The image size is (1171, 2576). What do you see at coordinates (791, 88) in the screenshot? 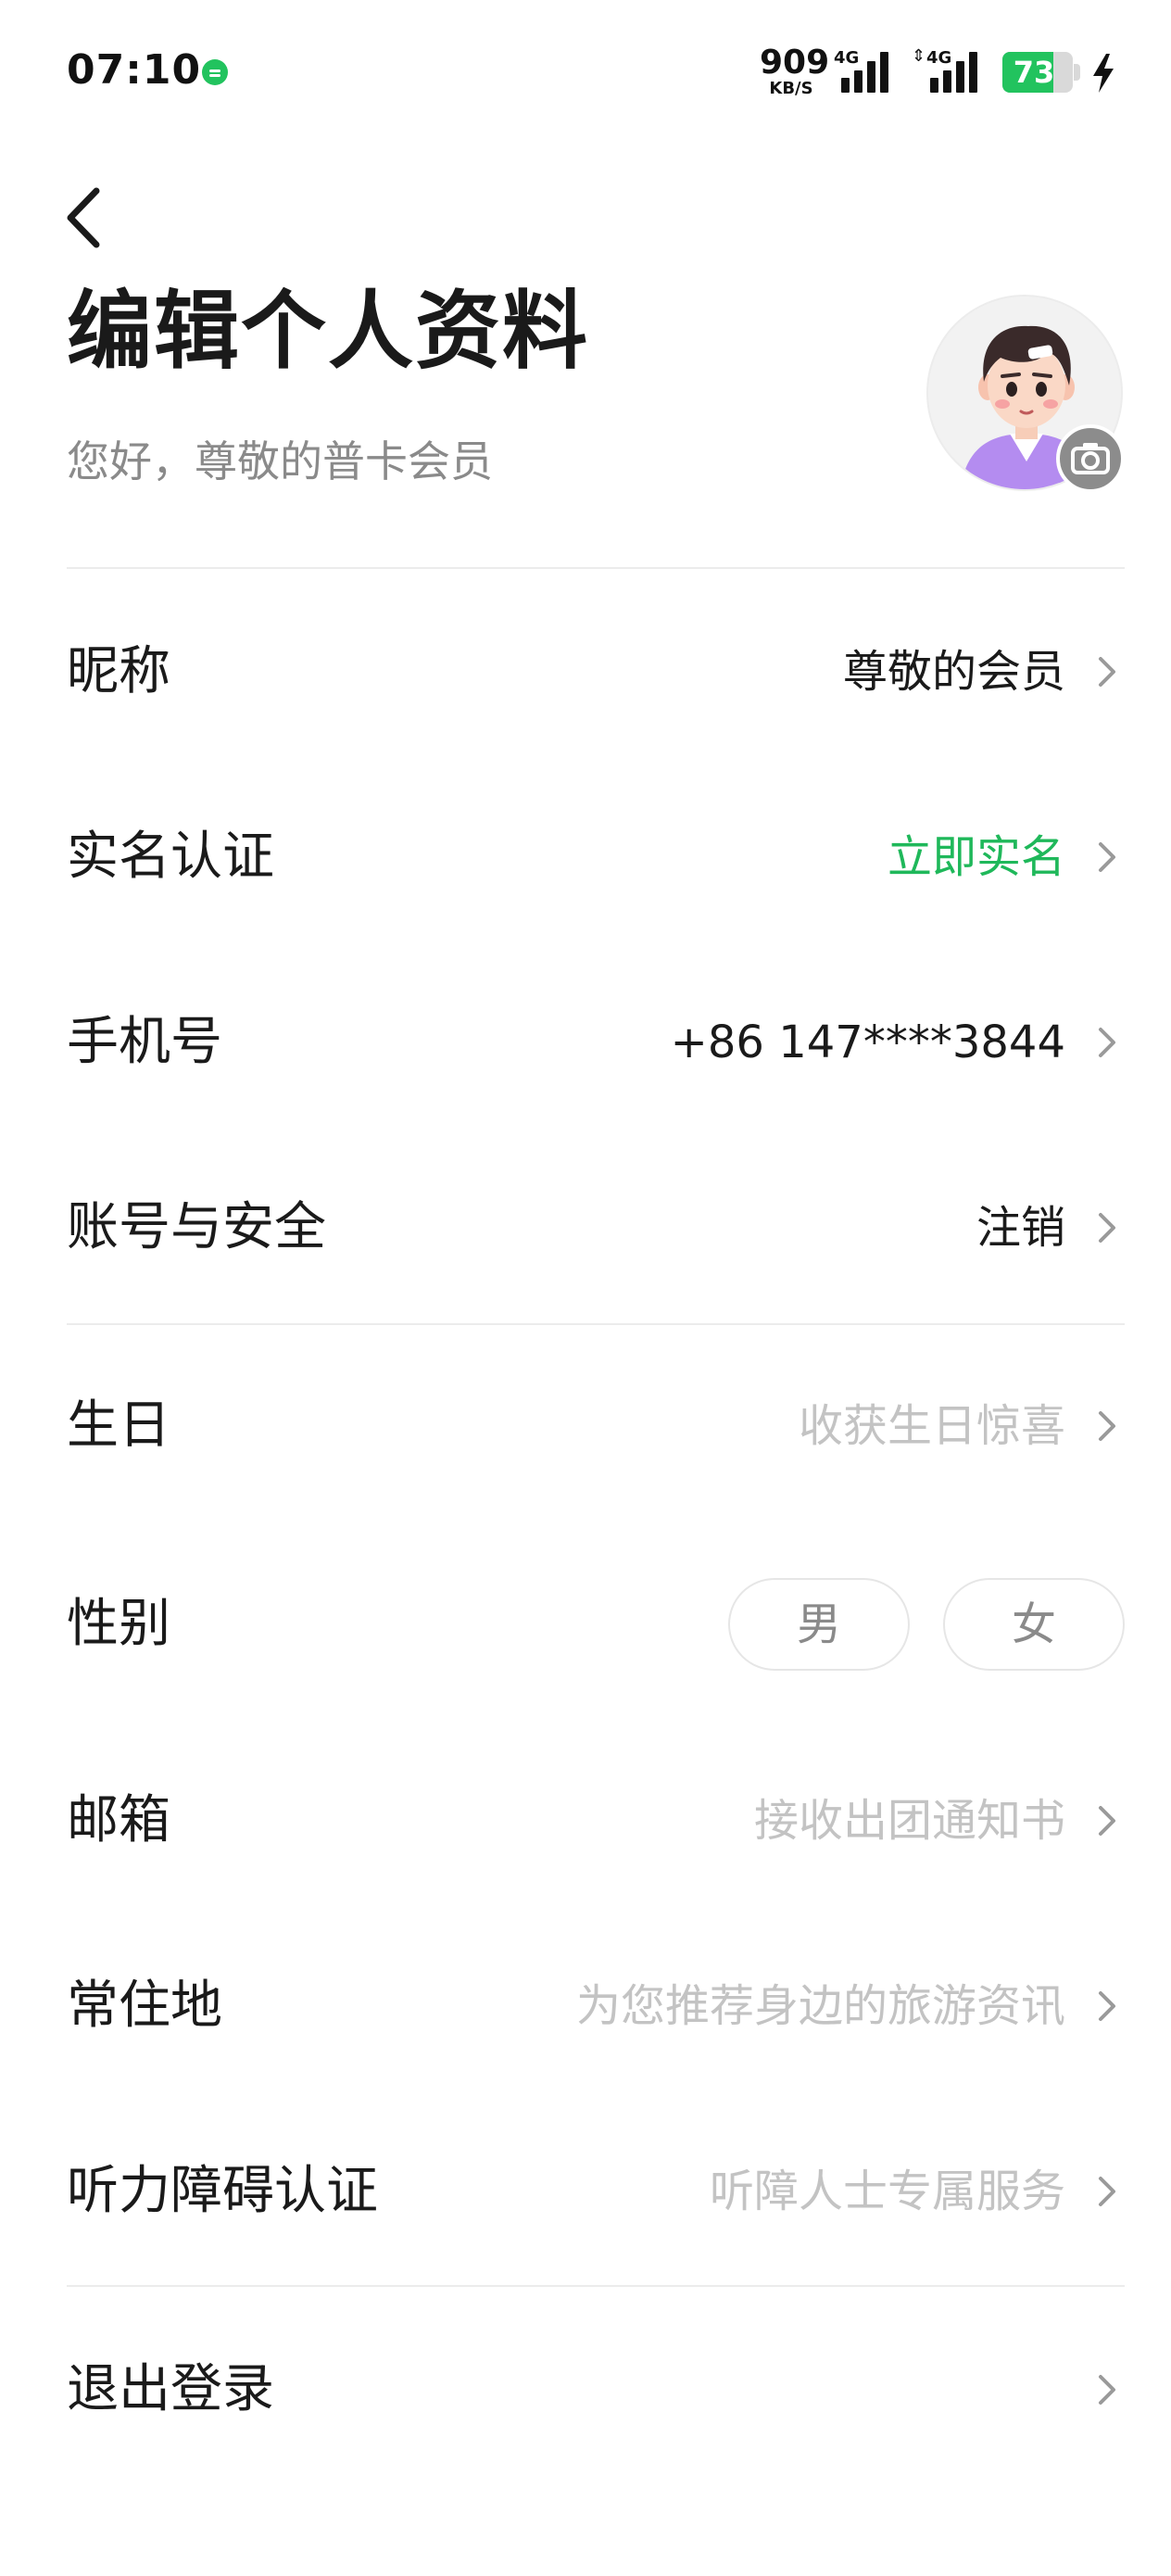
I see `network-speed-unit: KB/S` at bounding box center [791, 88].